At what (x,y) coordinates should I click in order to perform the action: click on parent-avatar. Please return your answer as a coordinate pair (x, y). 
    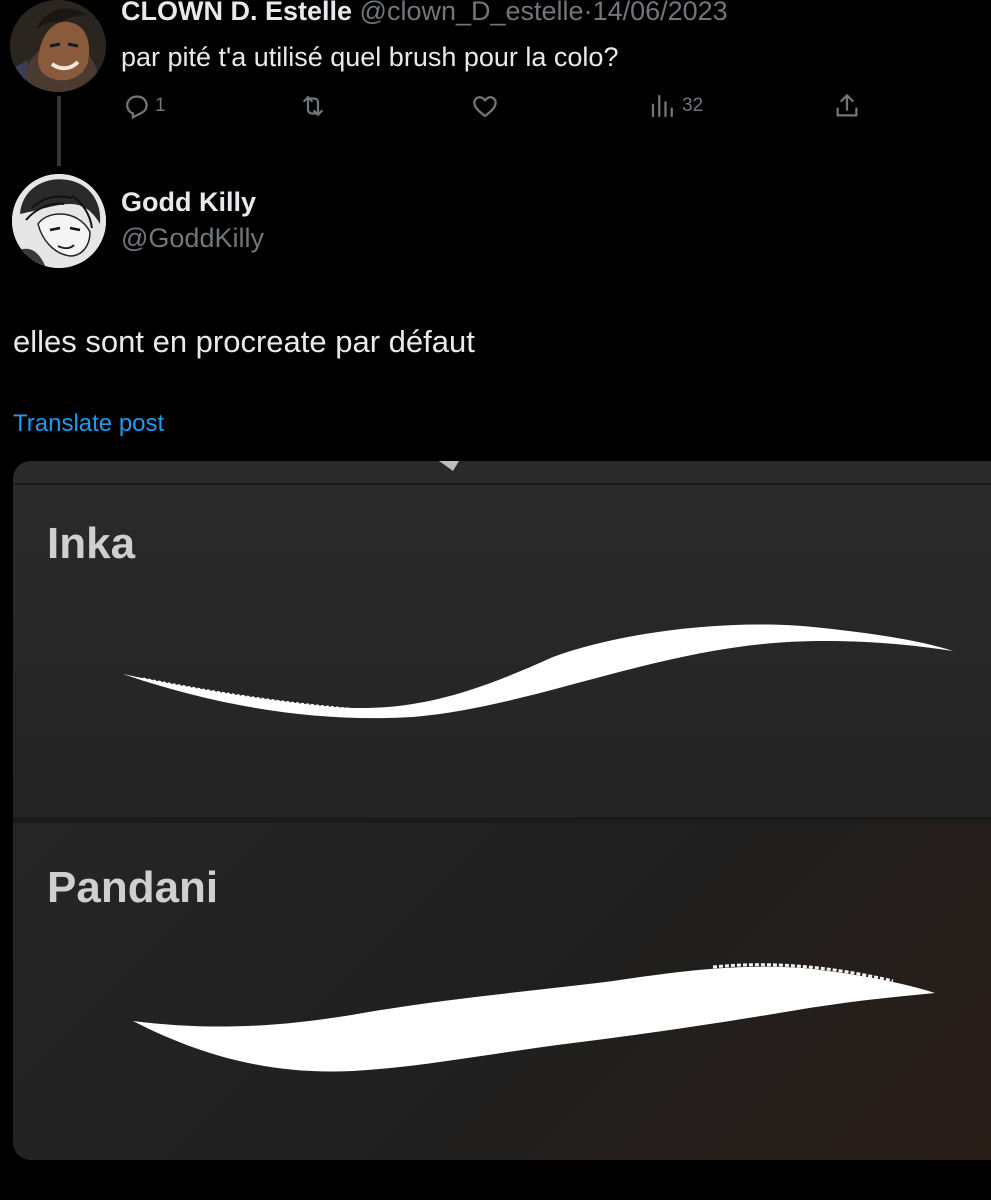
    Looking at the image, I should click on (58, 46).